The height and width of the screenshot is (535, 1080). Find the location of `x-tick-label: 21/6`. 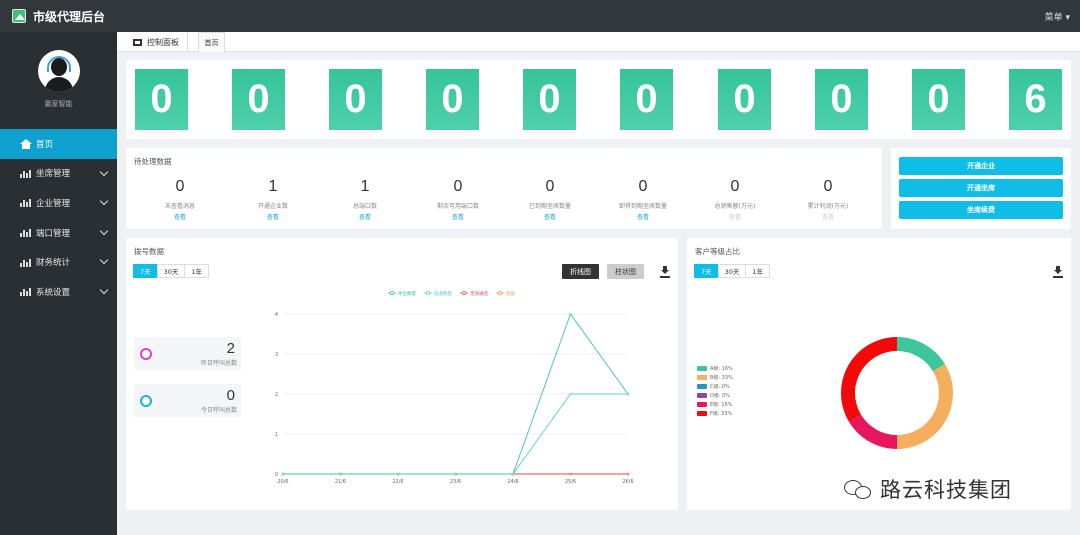

x-tick-label: 21/6 is located at coordinates (340, 482).